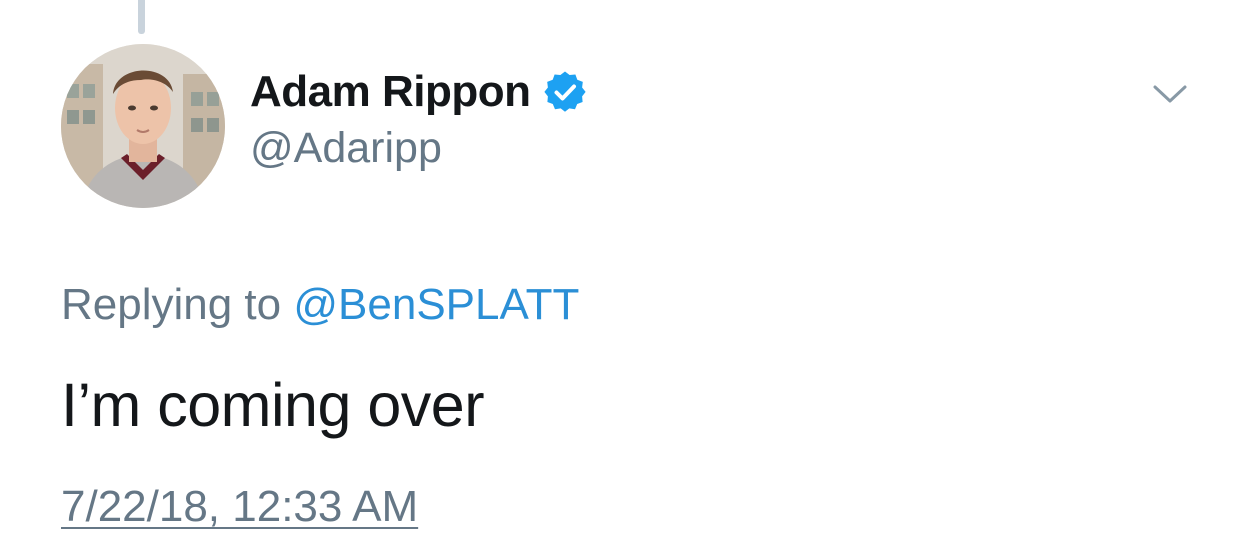 This screenshot has height=559, width=1242. What do you see at coordinates (171, 304) in the screenshot?
I see `replying-to-label: Replying to` at bounding box center [171, 304].